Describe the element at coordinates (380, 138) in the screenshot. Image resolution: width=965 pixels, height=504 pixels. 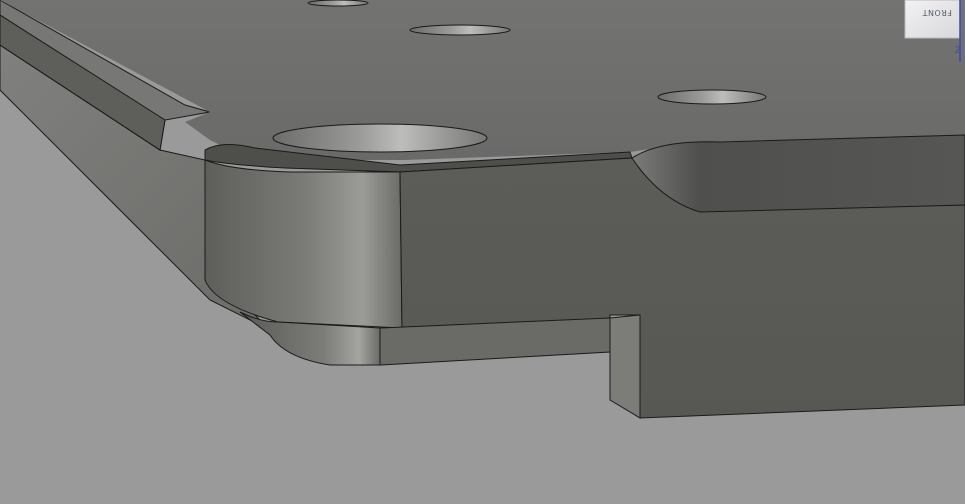
I see `hole-large` at that location.